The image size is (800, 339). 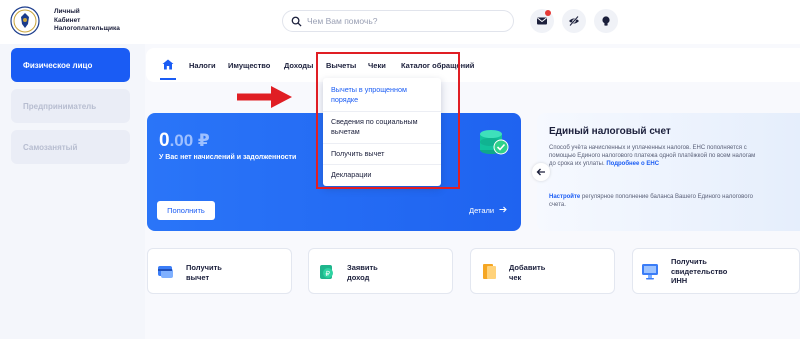 I want to click on sidebar-item-entrepreneur: Предприниматель, so click(x=70, y=106).